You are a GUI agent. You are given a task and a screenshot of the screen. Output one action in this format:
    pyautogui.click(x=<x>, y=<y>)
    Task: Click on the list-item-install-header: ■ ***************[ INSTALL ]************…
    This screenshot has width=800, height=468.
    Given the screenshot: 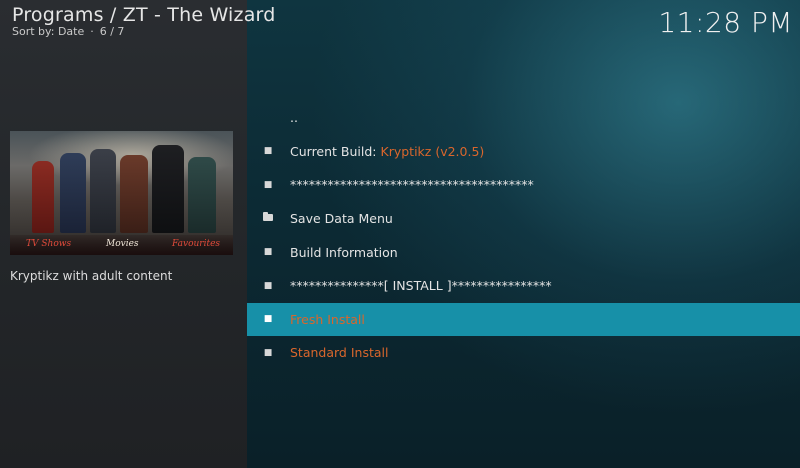 What is the action you would take?
    pyautogui.click(x=523, y=286)
    